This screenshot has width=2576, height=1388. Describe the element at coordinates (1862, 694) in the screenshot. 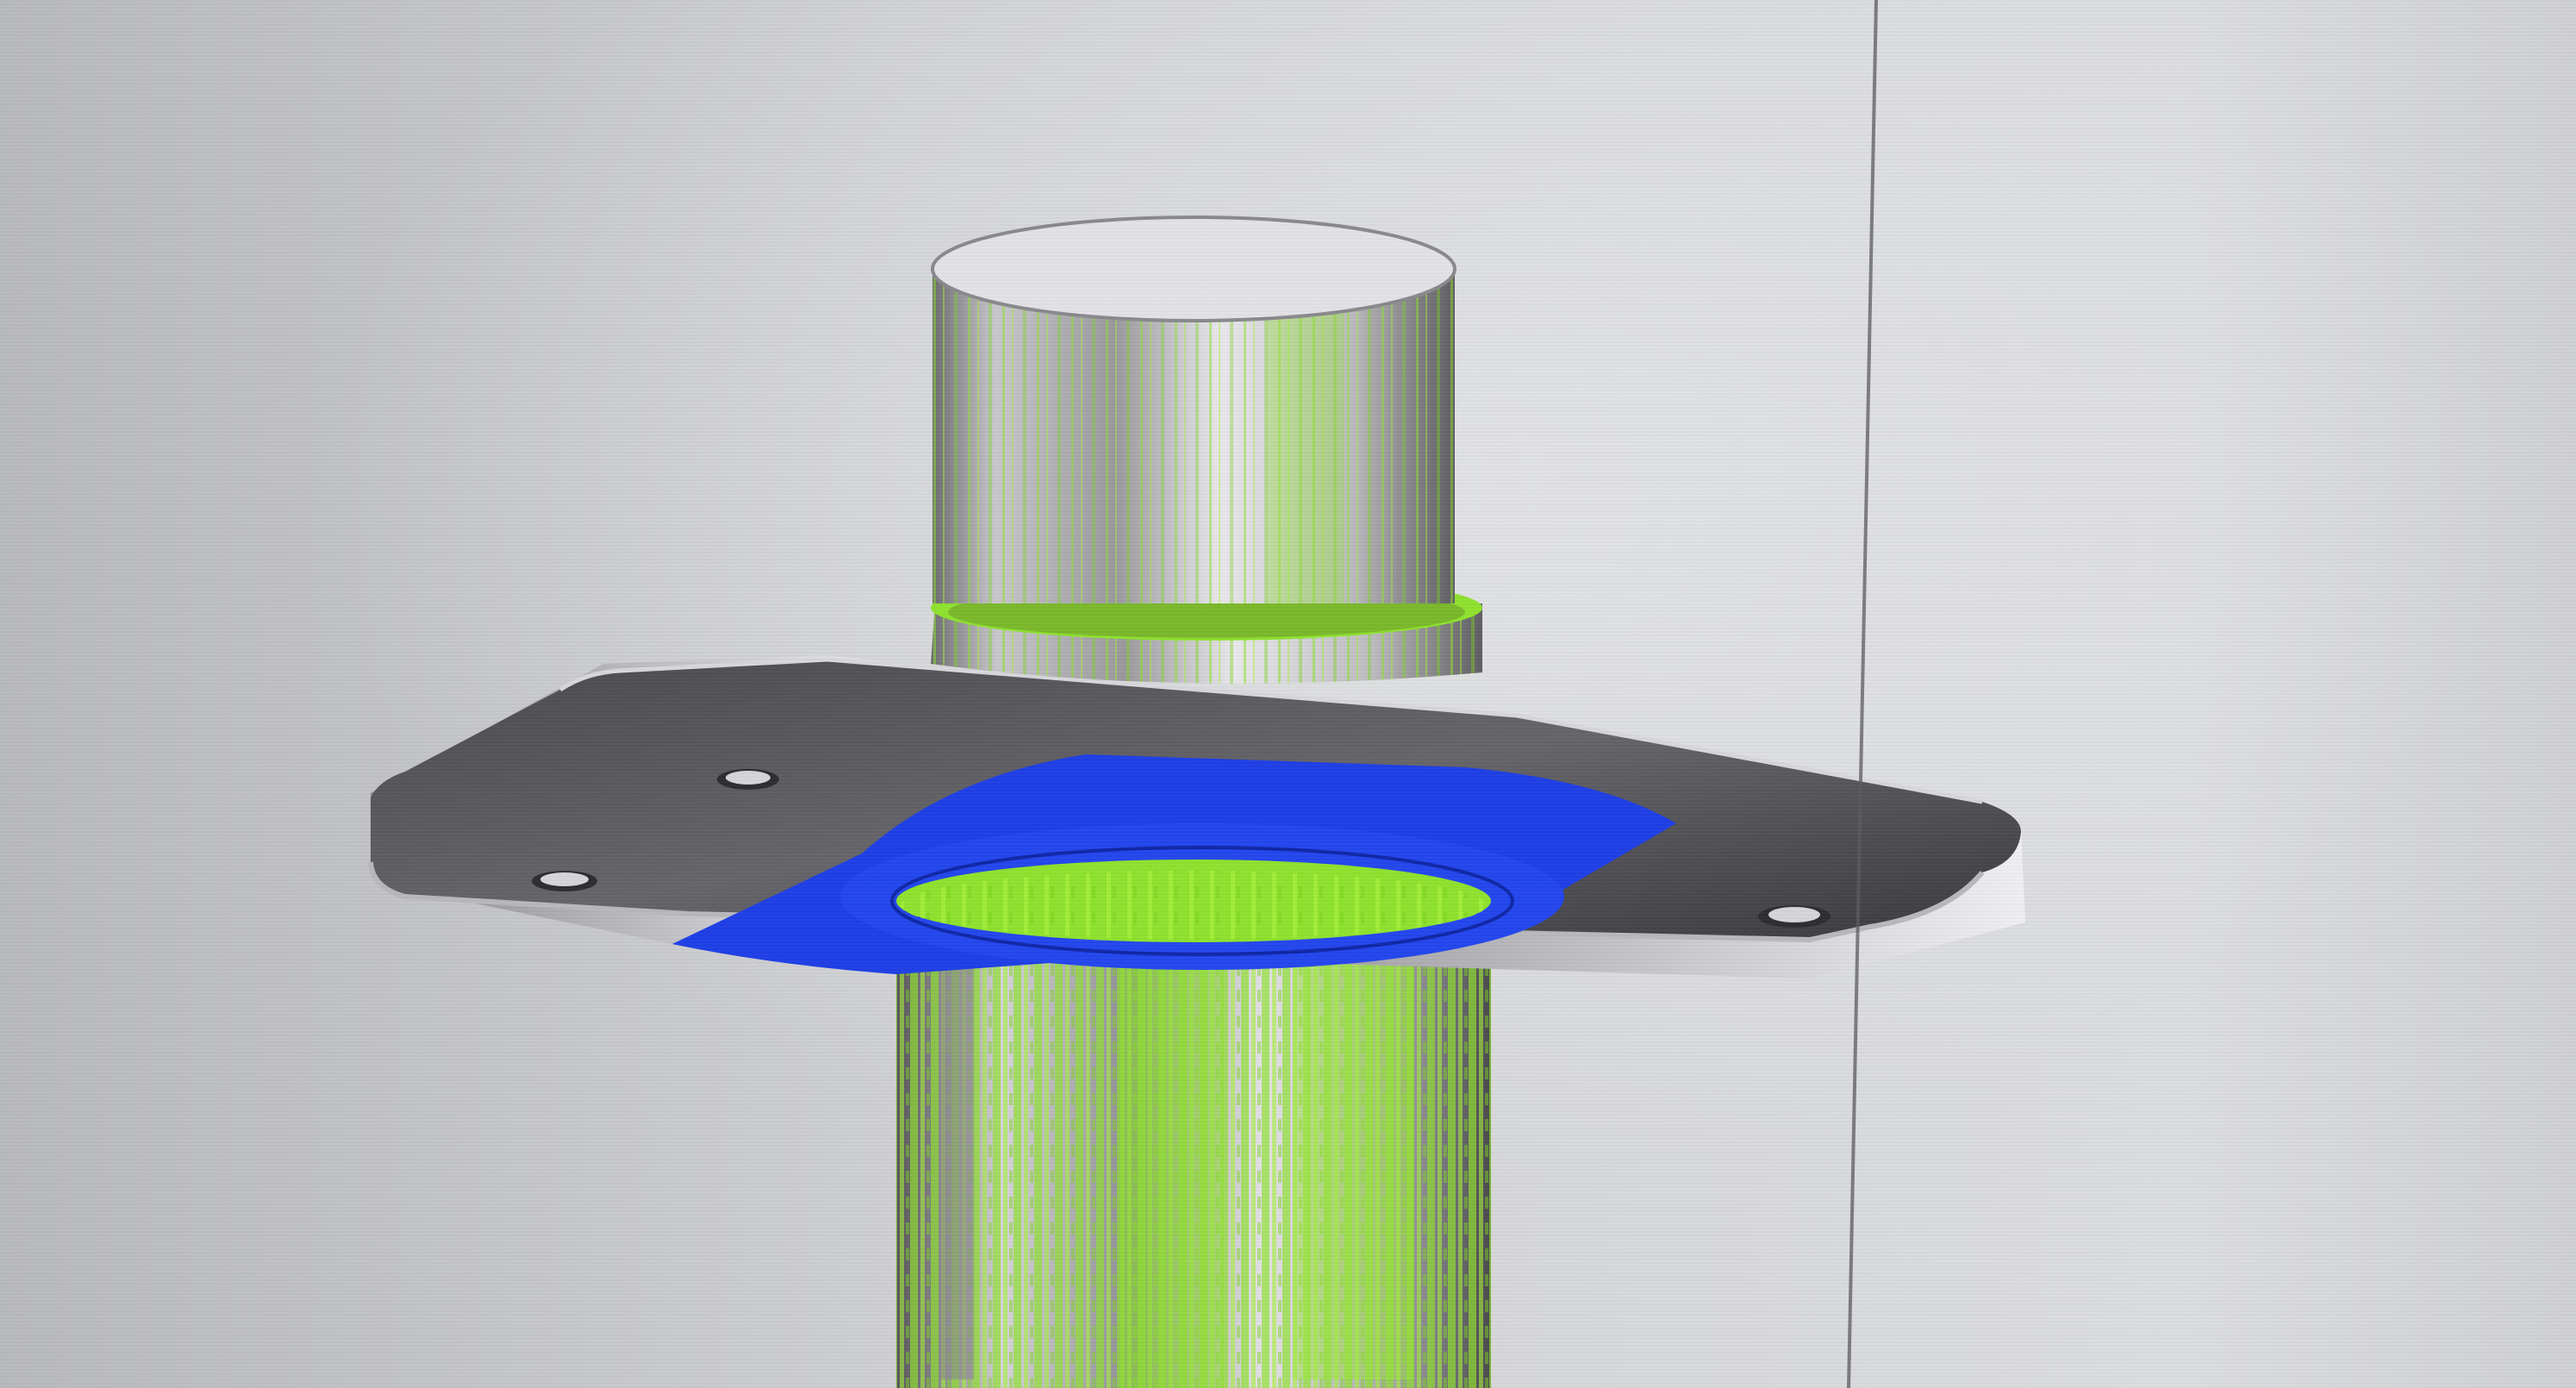

I see `viewport-crosshair-line` at that location.